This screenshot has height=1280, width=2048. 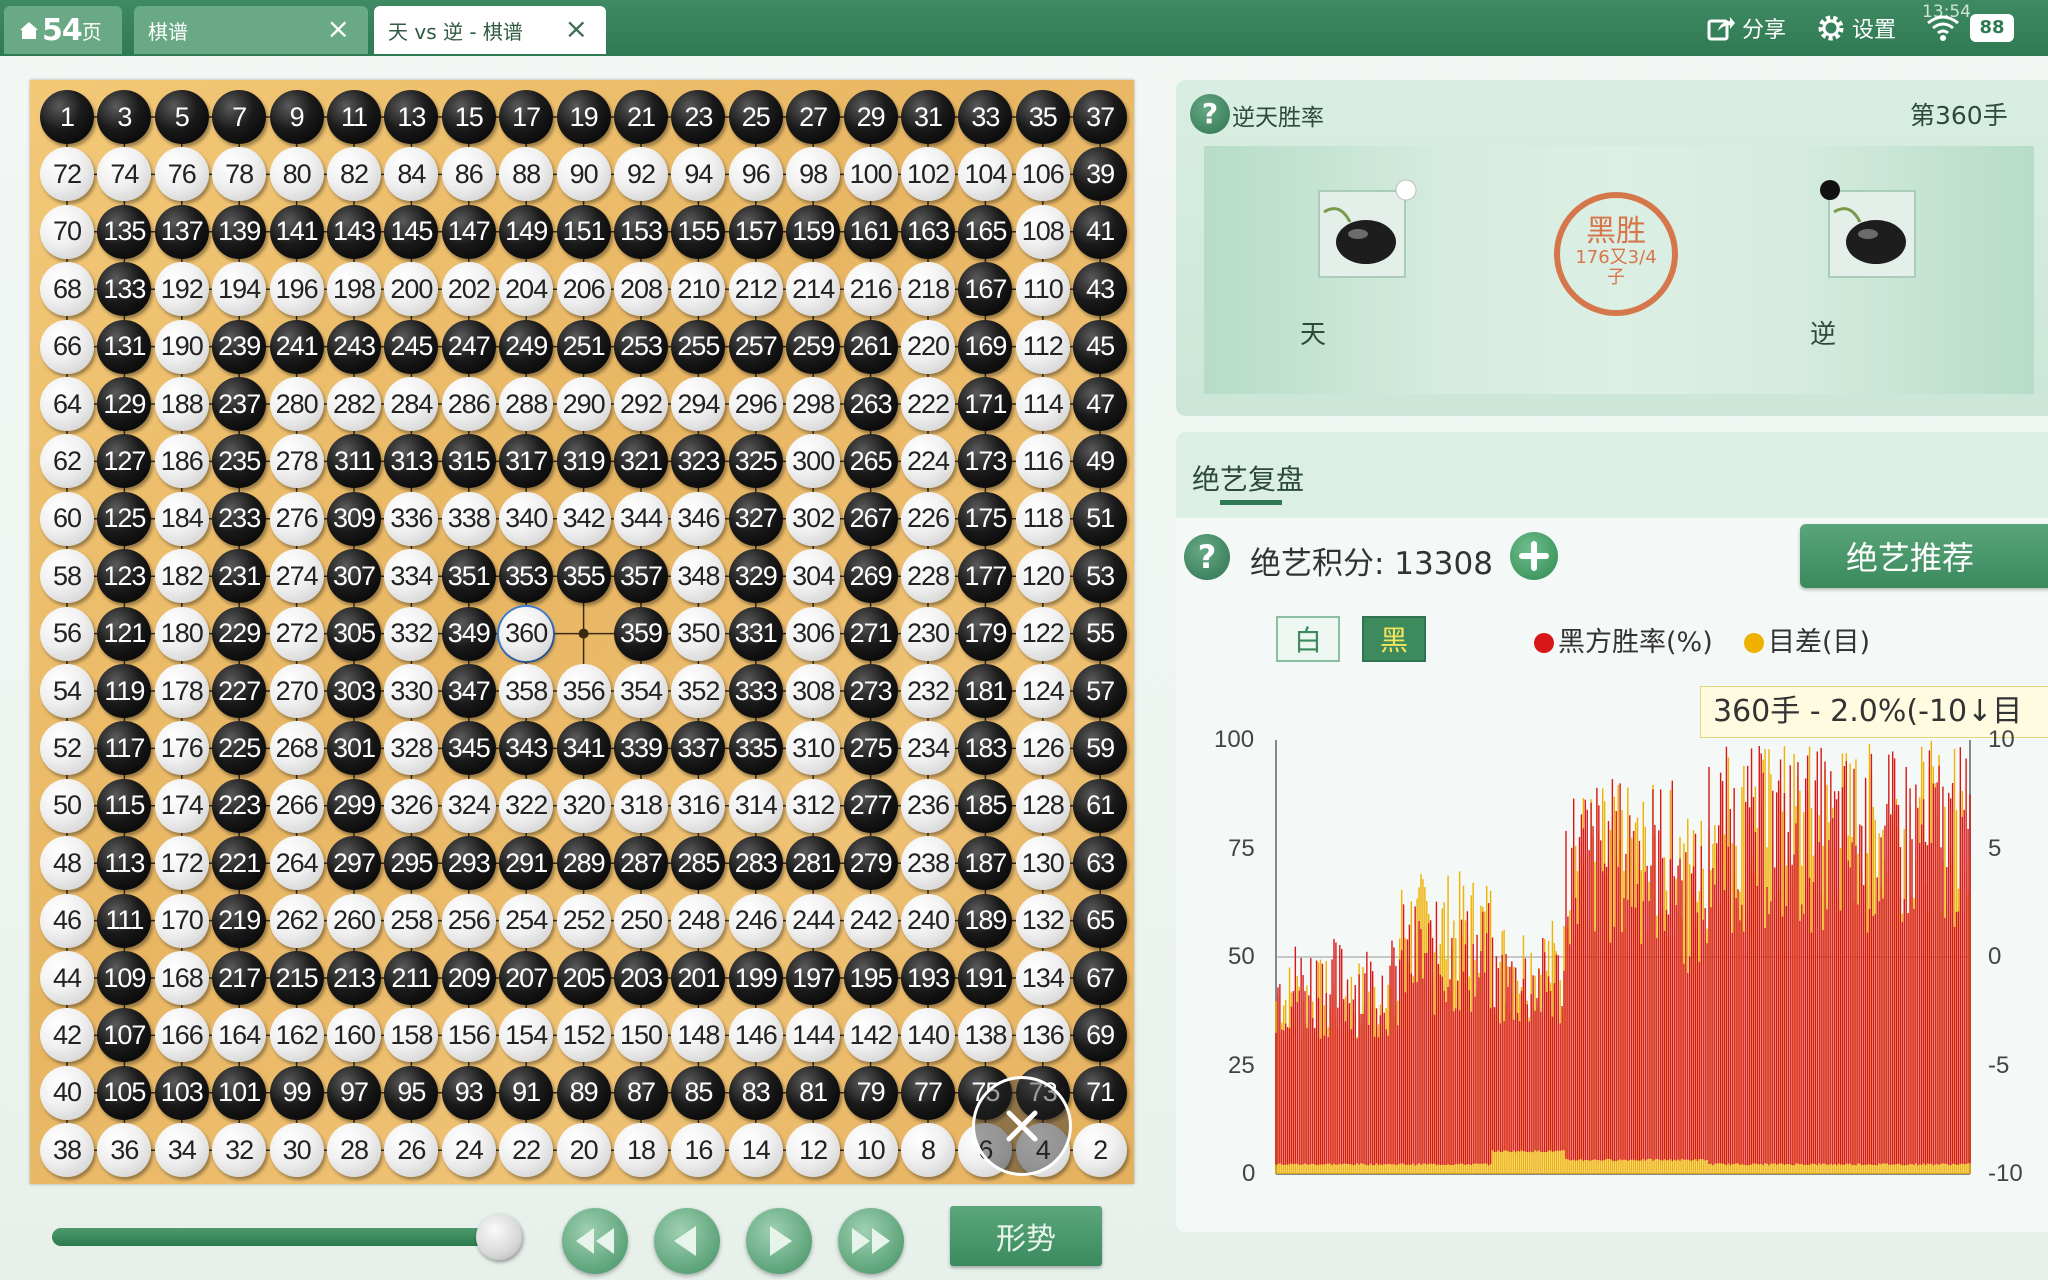 I want to click on black-stone: 233, so click(x=239, y=518).